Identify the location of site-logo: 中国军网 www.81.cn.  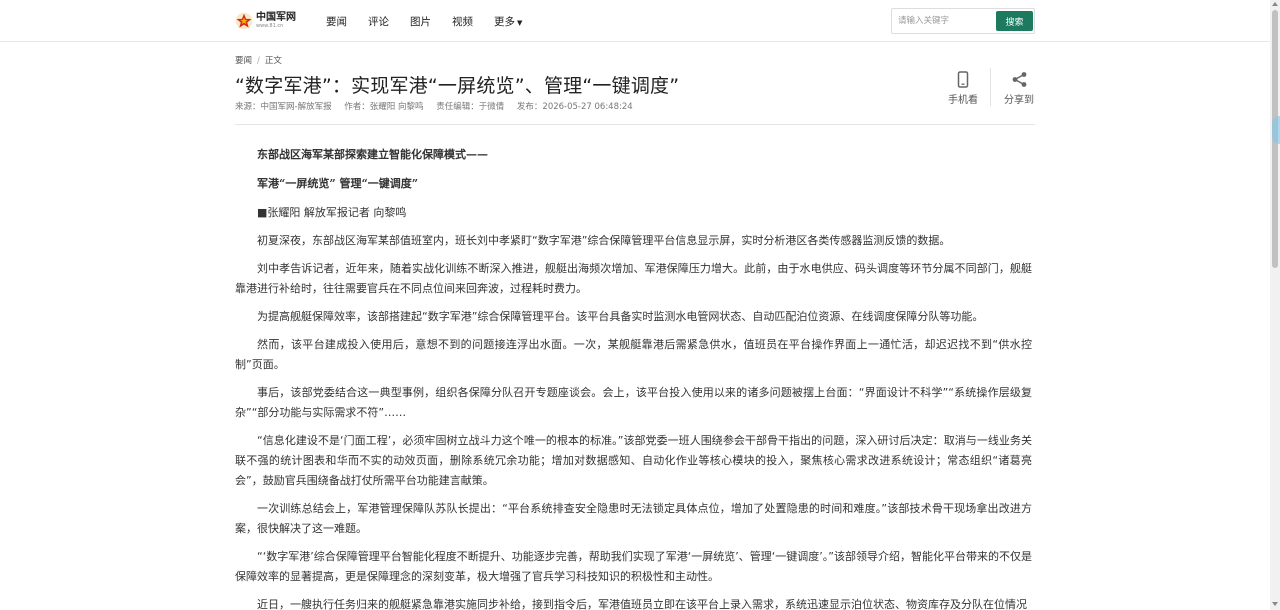
(266, 21).